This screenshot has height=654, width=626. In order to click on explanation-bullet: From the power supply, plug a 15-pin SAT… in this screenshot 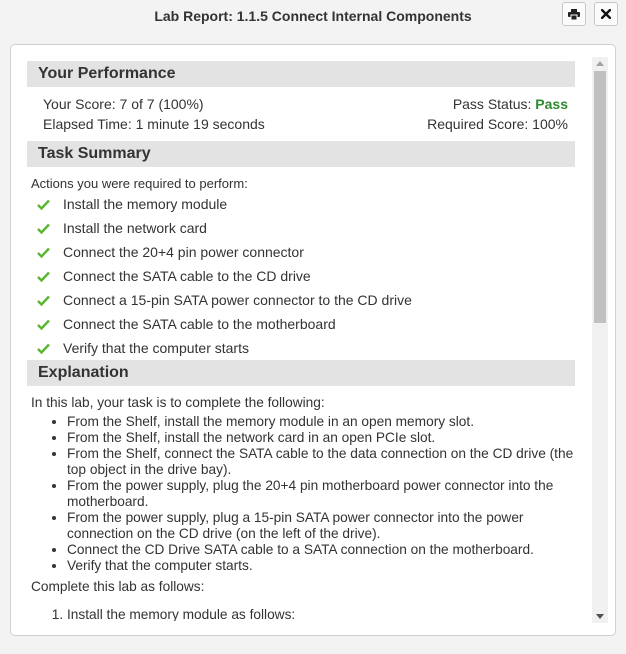, I will do `click(321, 526)`.